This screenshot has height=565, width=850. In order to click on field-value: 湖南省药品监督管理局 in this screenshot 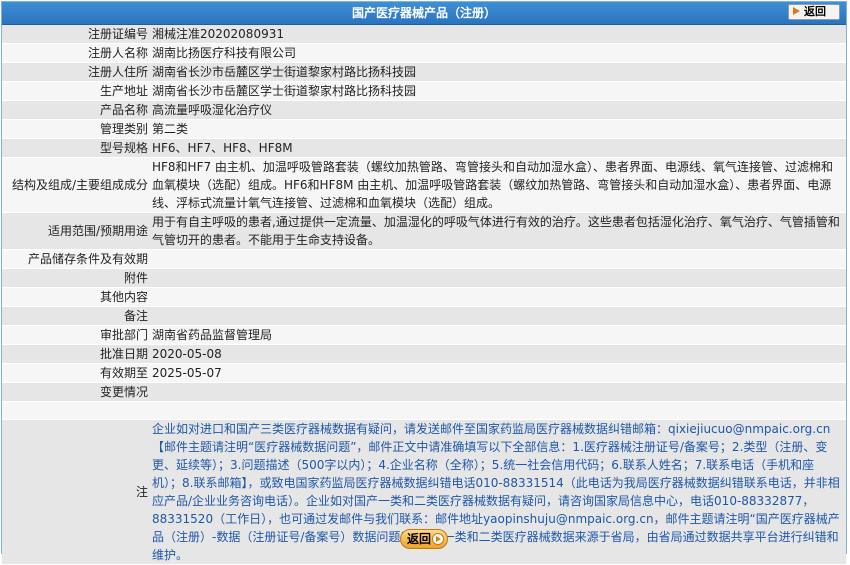, I will do `click(498, 335)`.